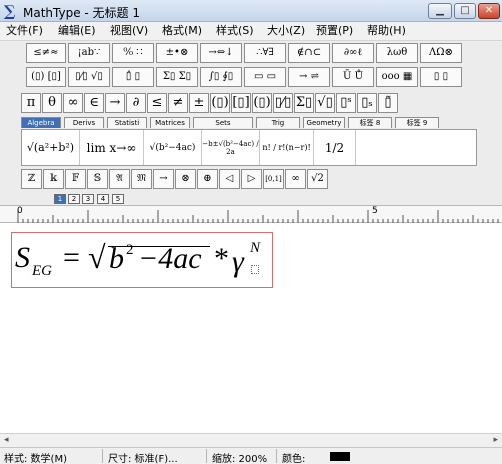 The width and height of the screenshot is (502, 464). What do you see at coordinates (97, 179) in the screenshot?
I see `s-symbol-button: 𝕊` at bounding box center [97, 179].